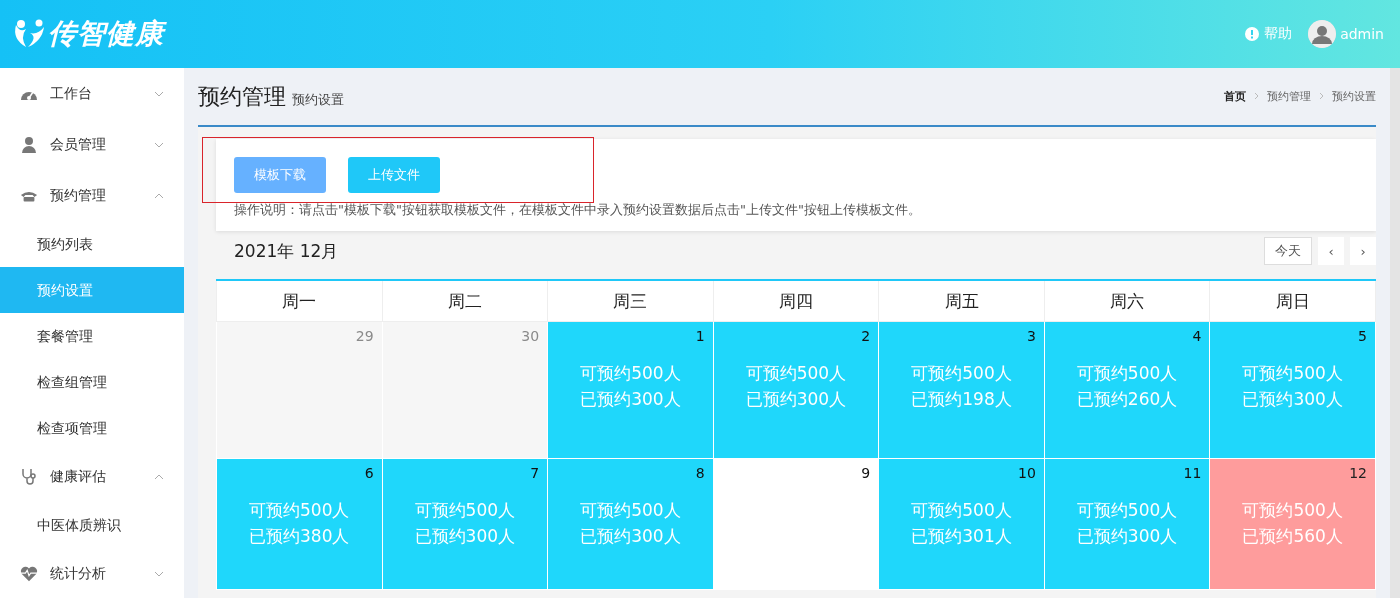  What do you see at coordinates (92, 195) in the screenshot?
I see `menu-item: 预约管理` at bounding box center [92, 195].